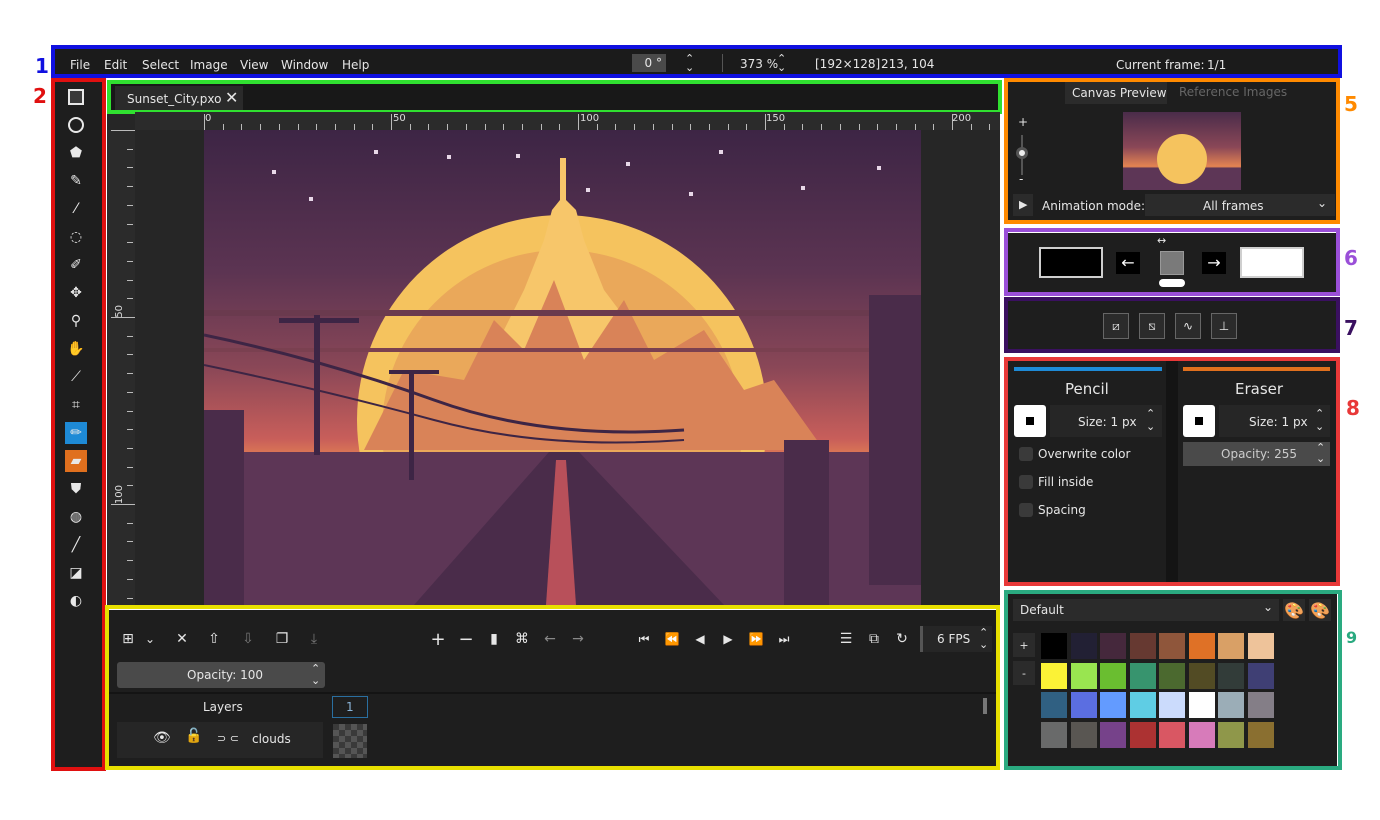 The image size is (1380, 820). What do you see at coordinates (121, 367) in the screenshot?
I see `ruler-left: 50 100` at bounding box center [121, 367].